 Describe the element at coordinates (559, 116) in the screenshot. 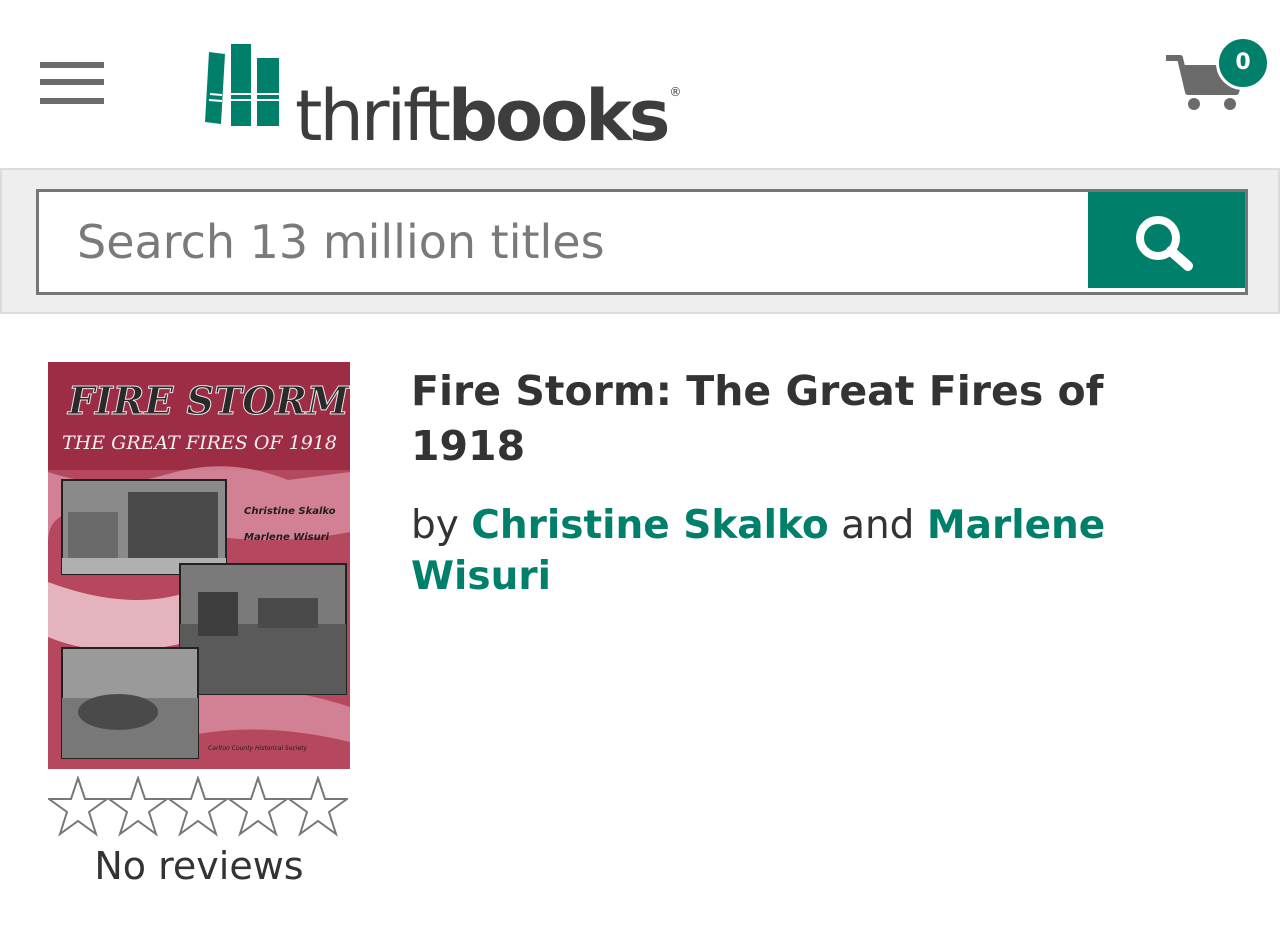

I see `logo-text-books: books` at that location.